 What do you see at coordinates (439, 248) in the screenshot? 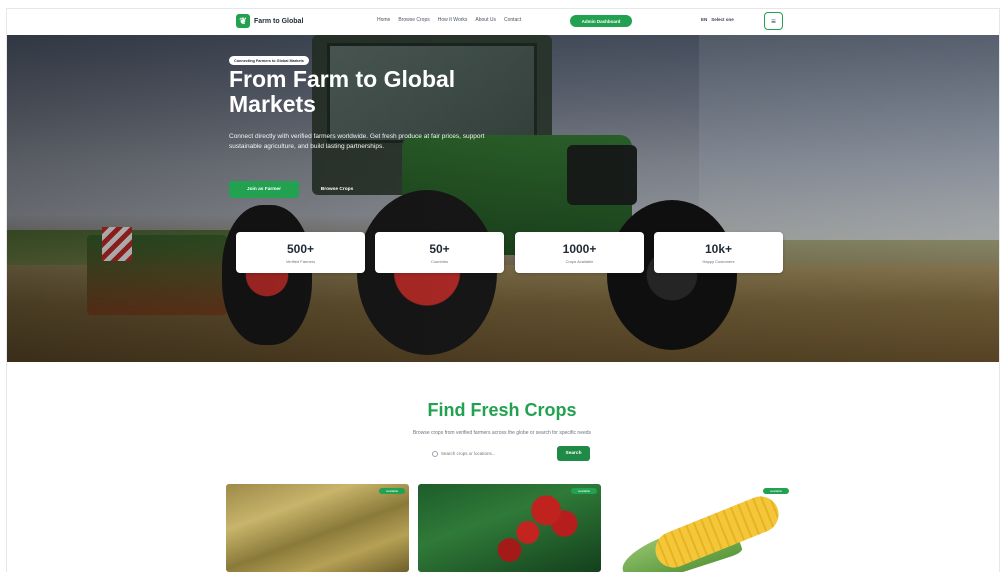
I see `stat-value: 50+` at bounding box center [439, 248].